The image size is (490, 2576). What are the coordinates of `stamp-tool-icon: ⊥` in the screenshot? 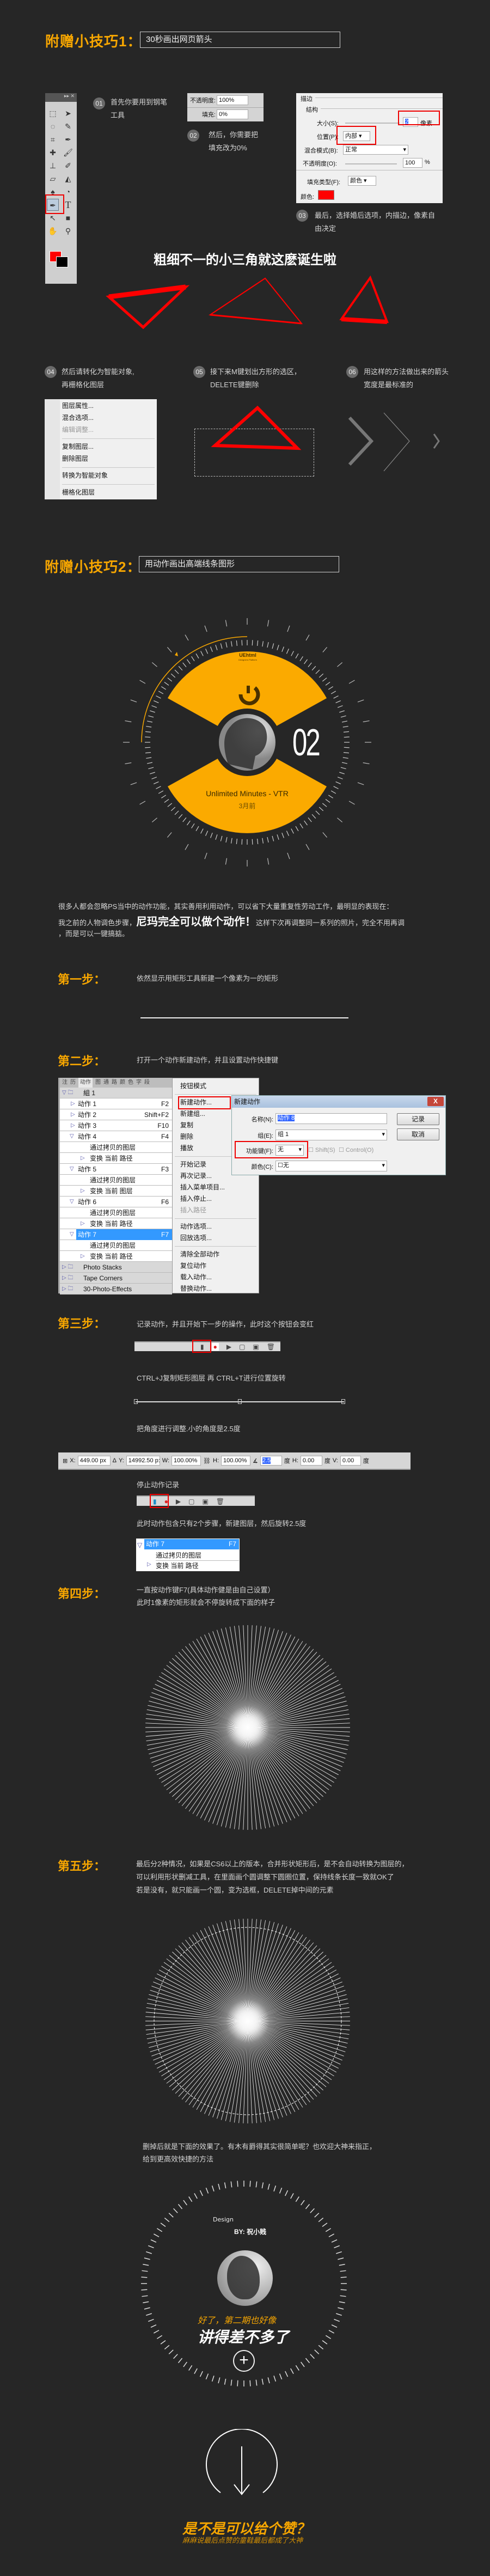 It's located at (53, 166).